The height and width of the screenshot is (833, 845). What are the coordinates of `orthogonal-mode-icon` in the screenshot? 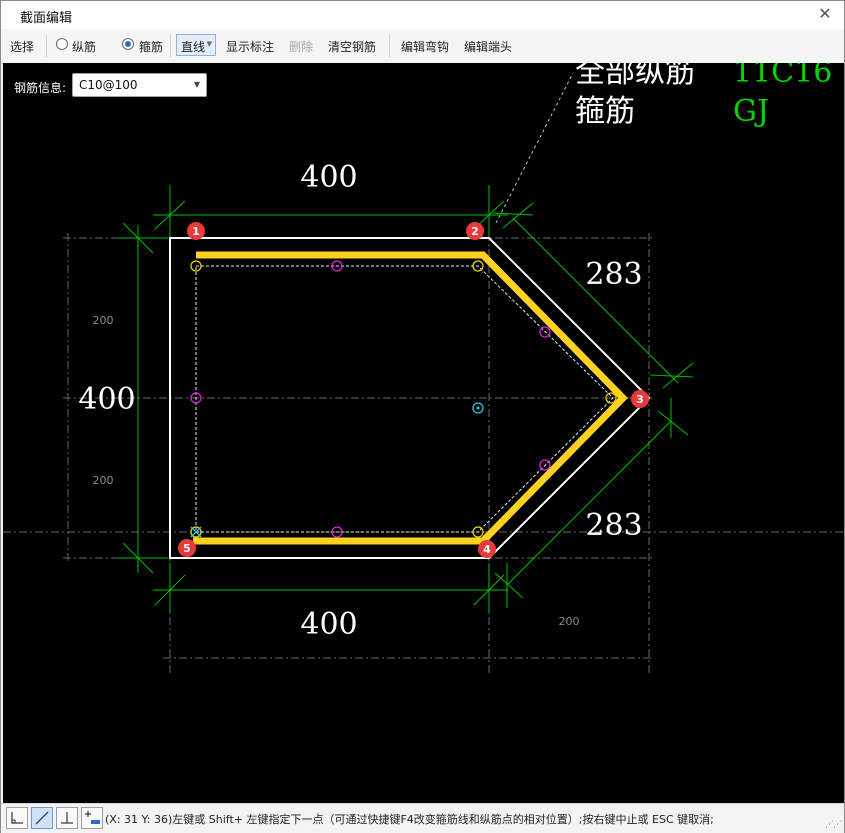 It's located at (17, 818).